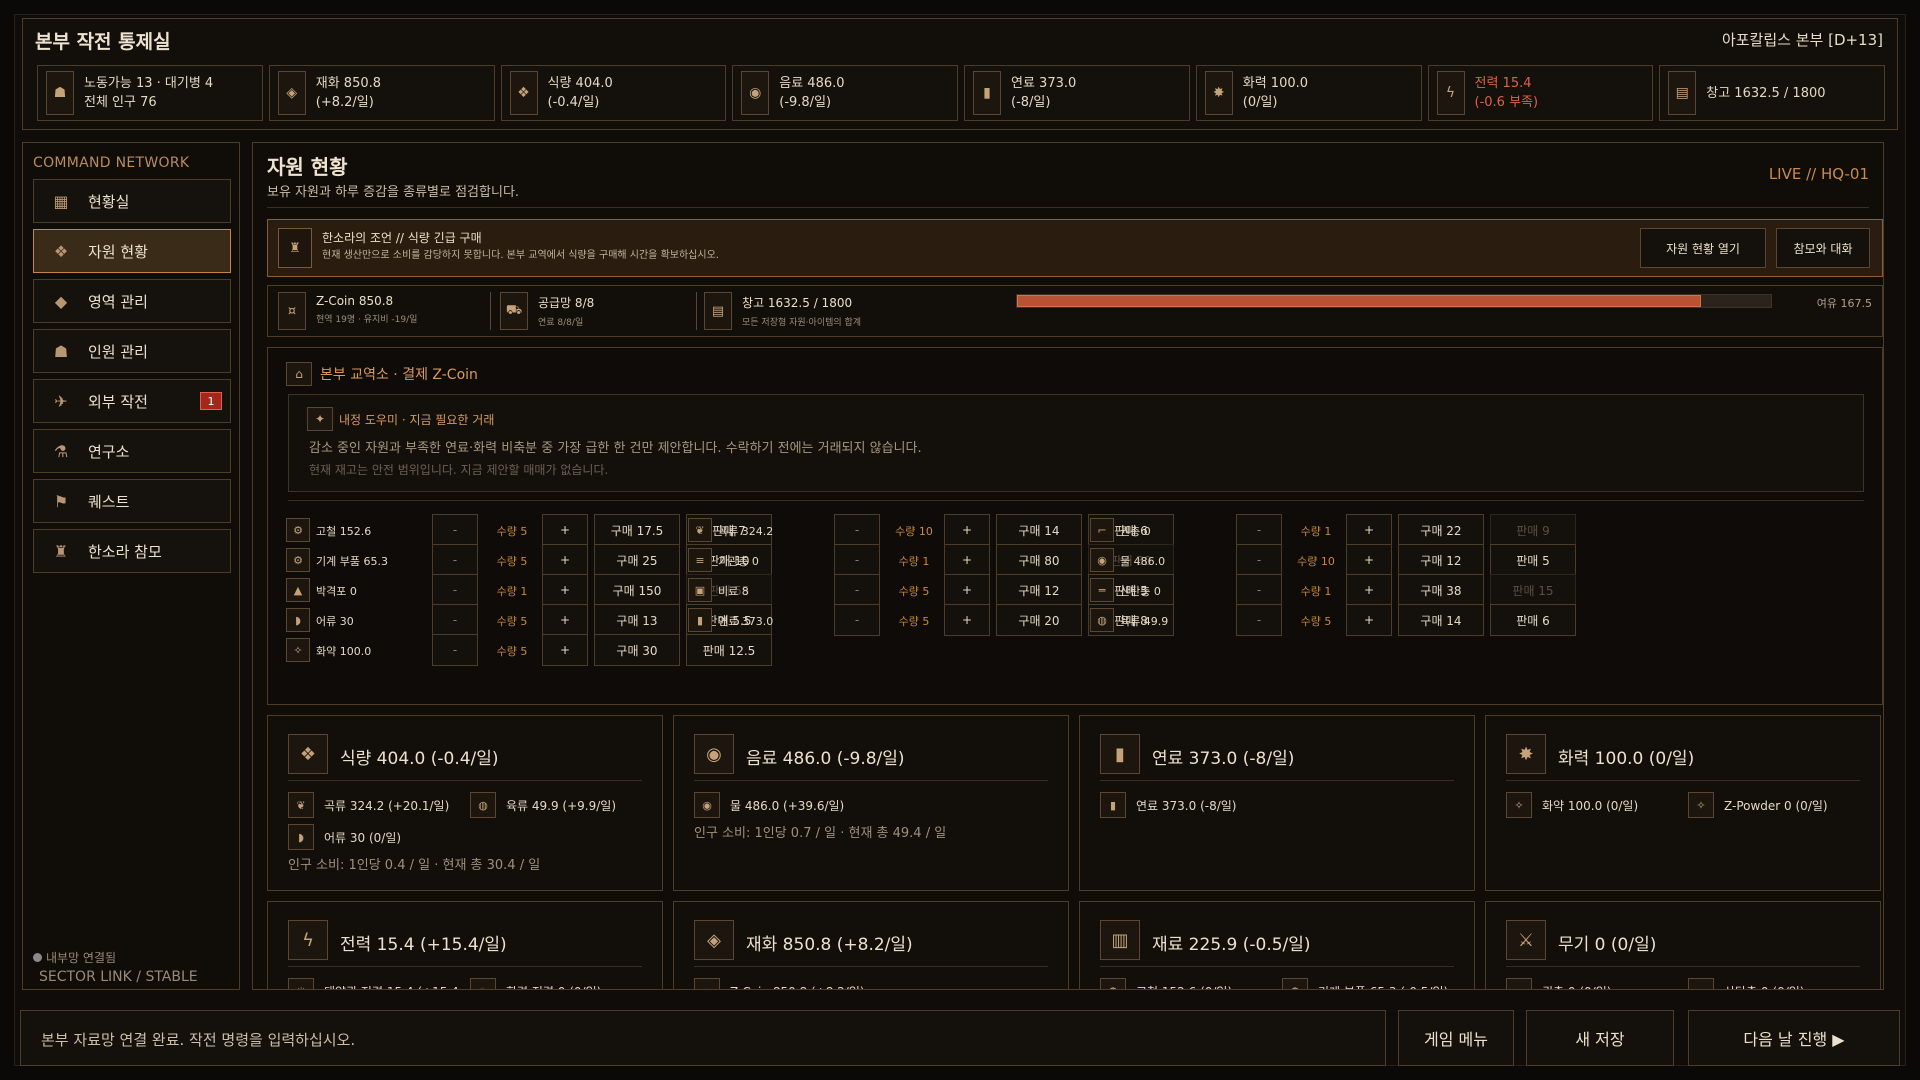 This screenshot has height=1080, width=1920. Describe the element at coordinates (1823, 248) in the screenshot. I see `talk-advisor-button: 참모와 대화` at that location.